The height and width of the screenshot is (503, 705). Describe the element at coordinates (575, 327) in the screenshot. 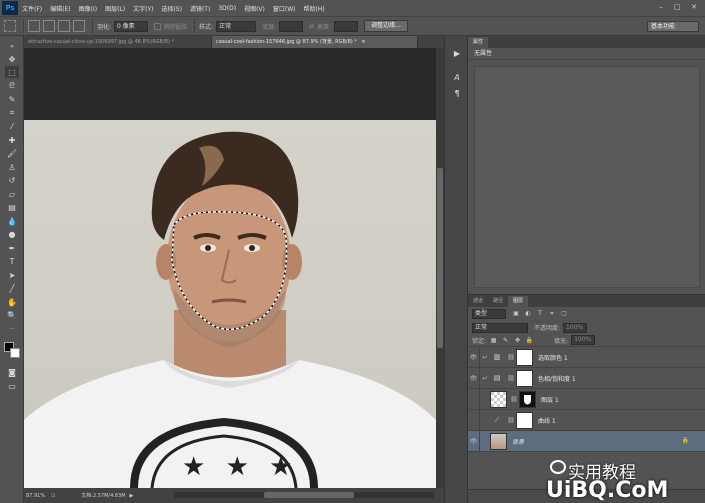

I see `opacity-input: 100%` at that location.